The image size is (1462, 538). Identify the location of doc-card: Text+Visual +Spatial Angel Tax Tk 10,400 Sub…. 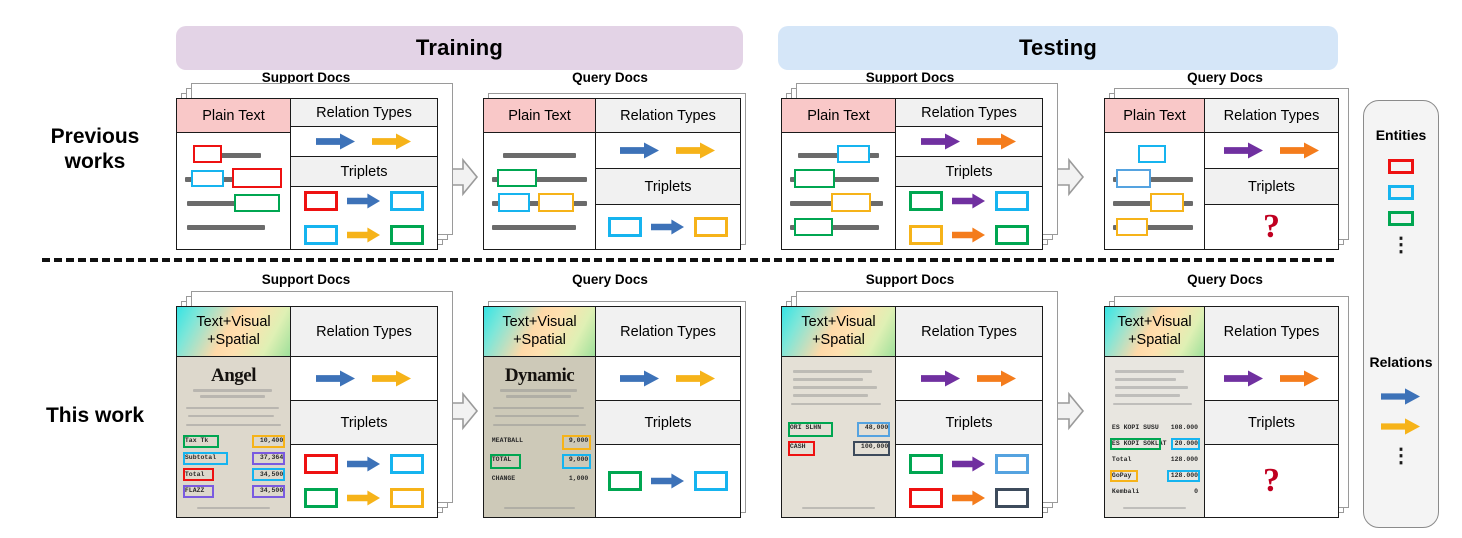
(307, 412).